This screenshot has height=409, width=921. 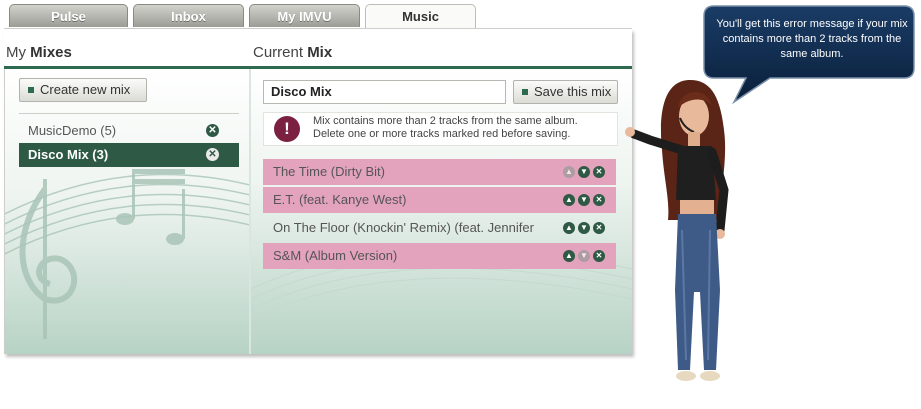 I want to click on track-row-flagged: S&M (Album Version) ▲ ▼ ✕, so click(x=439, y=256).